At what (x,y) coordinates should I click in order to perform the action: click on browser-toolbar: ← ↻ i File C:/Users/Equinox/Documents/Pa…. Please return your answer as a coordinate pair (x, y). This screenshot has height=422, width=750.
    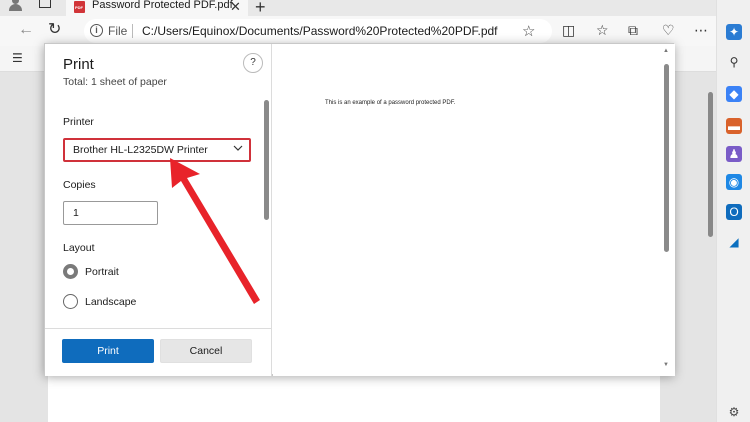
    Looking at the image, I should click on (358, 31).